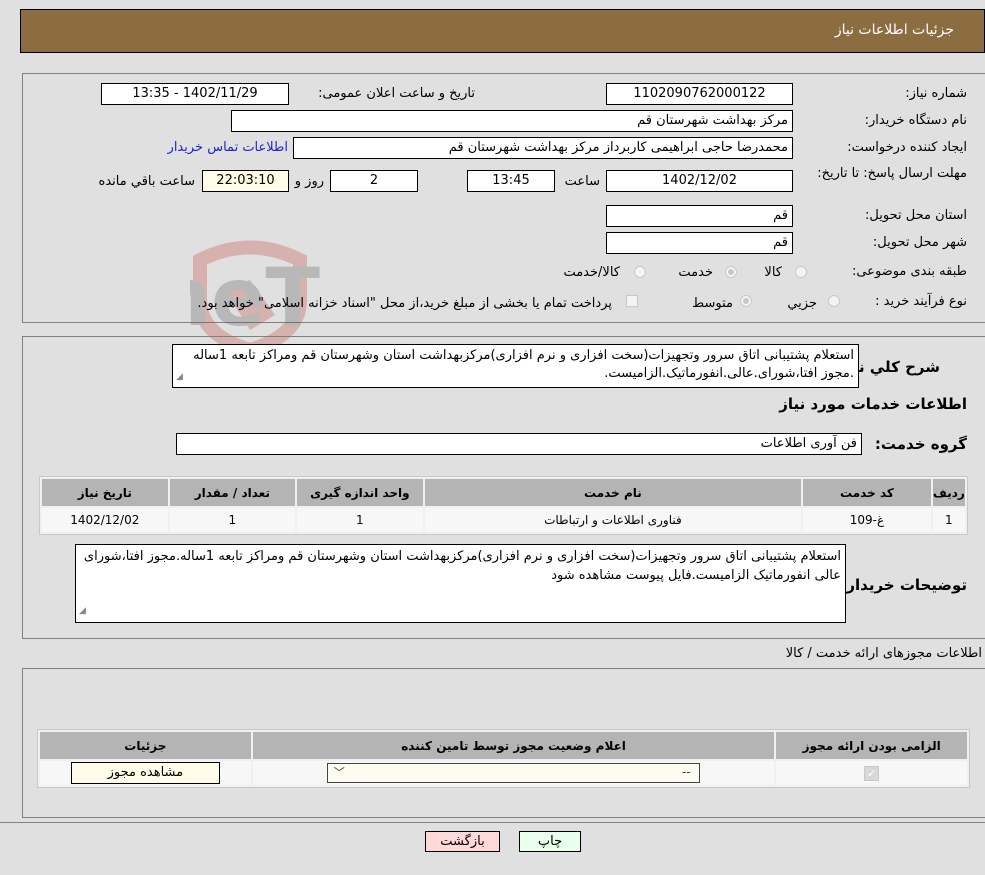 Image resolution: width=985 pixels, height=875 pixels. Describe the element at coordinates (462, 841) in the screenshot. I see `back-button: بازگشت` at that location.